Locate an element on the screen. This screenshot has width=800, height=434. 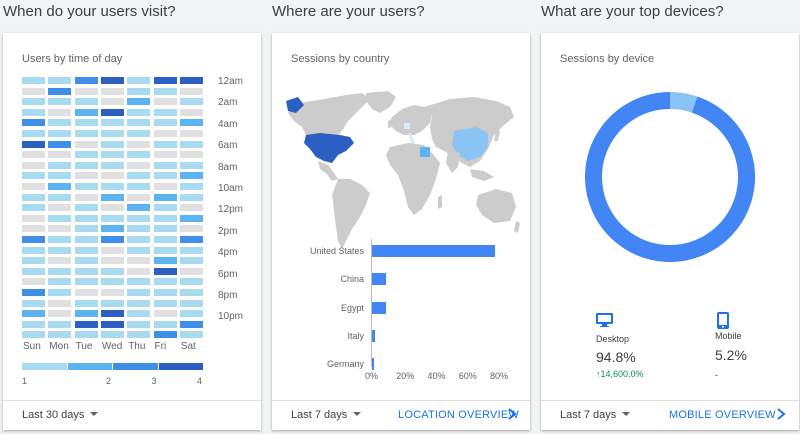
mobile-label: Mobile is located at coordinates (728, 336).